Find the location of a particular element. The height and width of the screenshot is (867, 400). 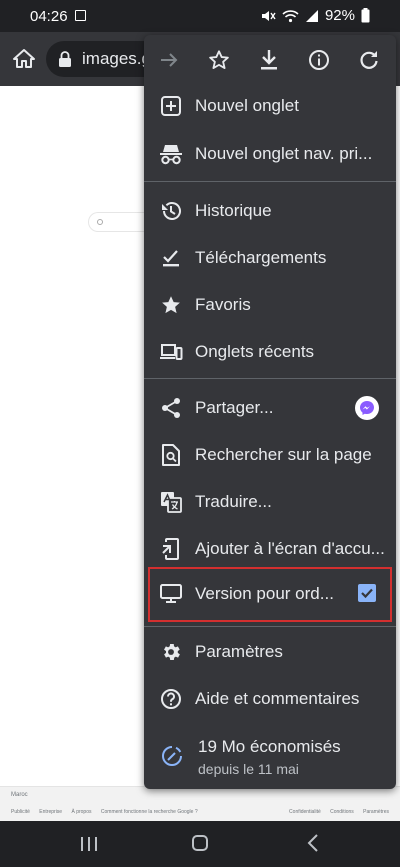

menu-item-label: Favoris is located at coordinates (223, 304).